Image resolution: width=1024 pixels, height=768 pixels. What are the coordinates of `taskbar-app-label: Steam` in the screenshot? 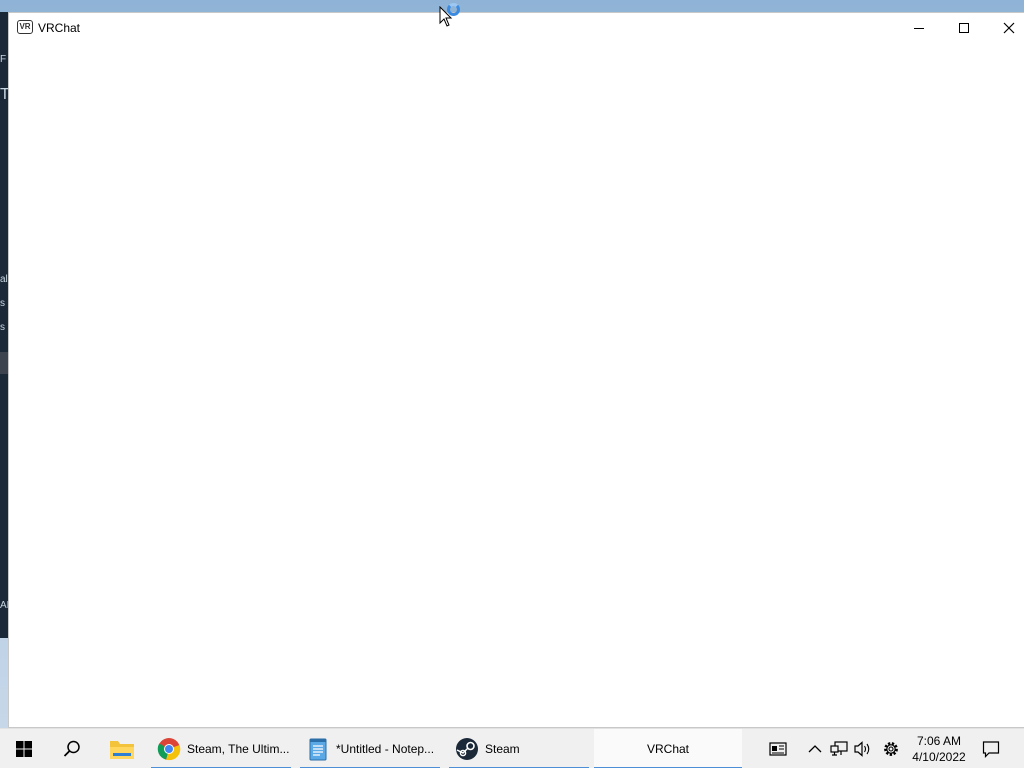 It's located at (502, 749).